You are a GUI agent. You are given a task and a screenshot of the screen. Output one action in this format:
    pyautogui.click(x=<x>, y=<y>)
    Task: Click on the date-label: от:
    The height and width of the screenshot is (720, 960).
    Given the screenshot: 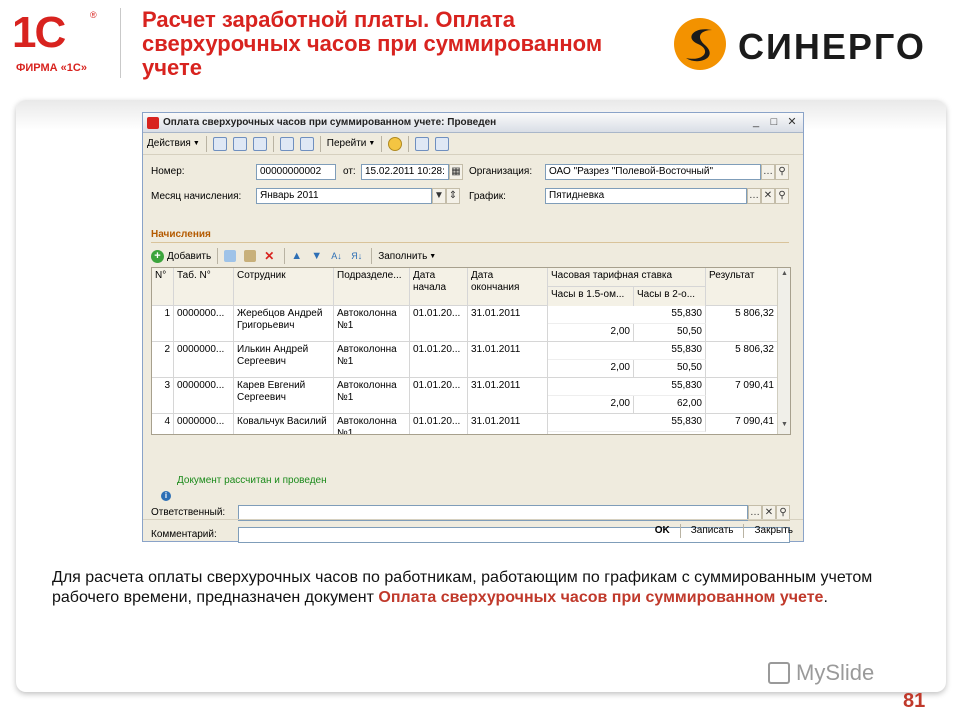 What is the action you would take?
    pyautogui.click(x=349, y=171)
    